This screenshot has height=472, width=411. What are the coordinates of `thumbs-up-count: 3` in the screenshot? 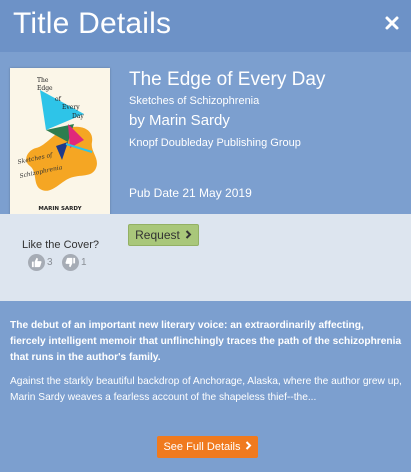 It's located at (50, 262).